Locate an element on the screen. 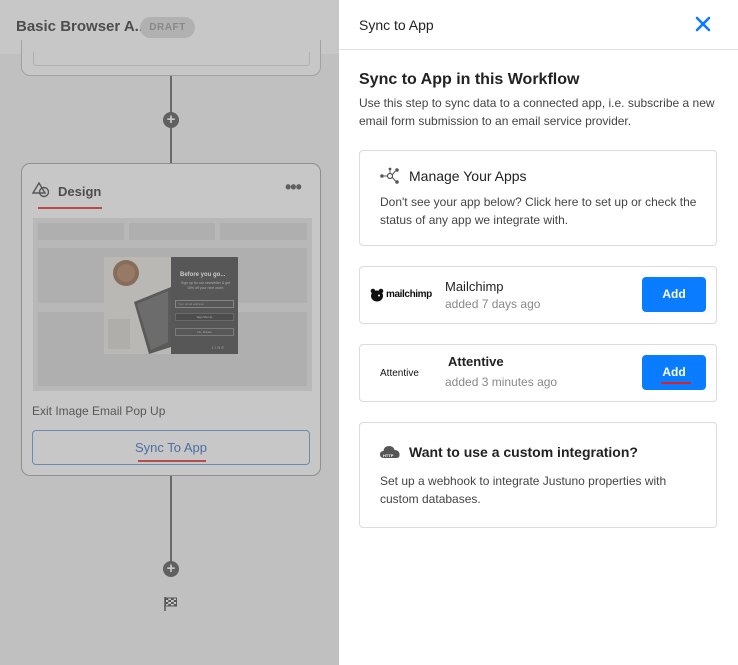 The width and height of the screenshot is (738, 665). app-name: Mailchimp is located at coordinates (474, 286).